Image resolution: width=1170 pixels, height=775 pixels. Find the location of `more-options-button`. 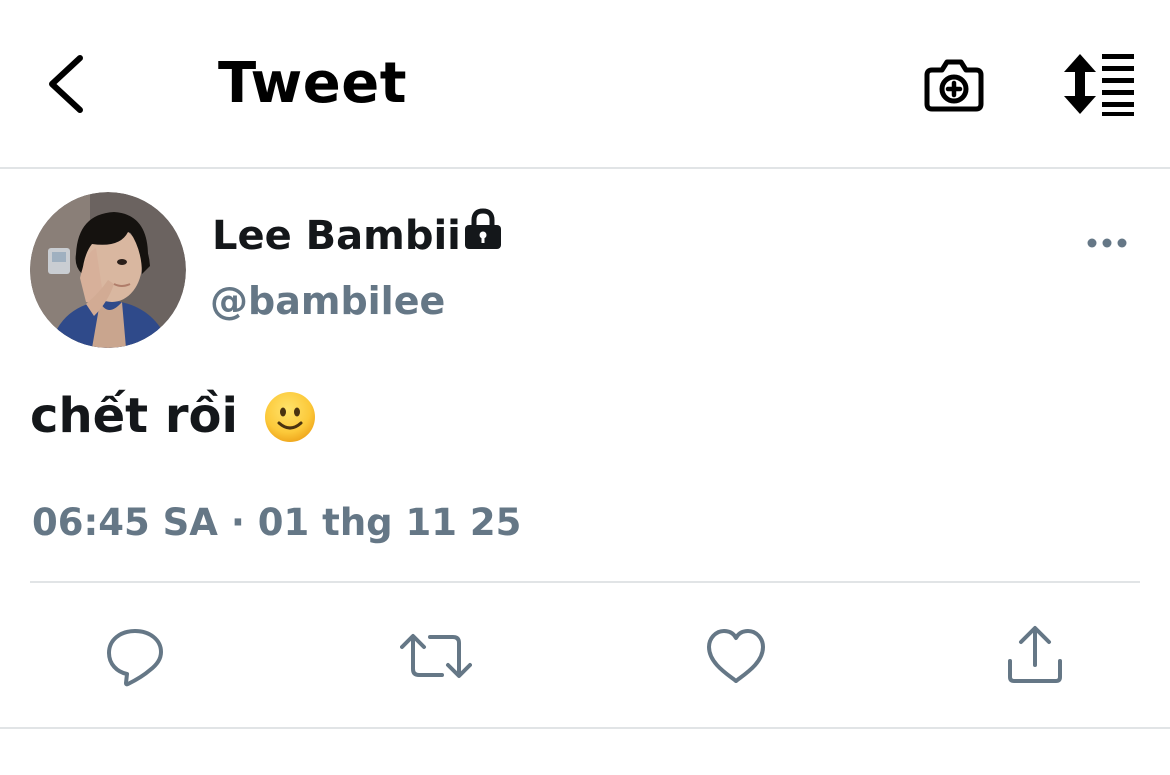

more-options-button is located at coordinates (1107, 243).